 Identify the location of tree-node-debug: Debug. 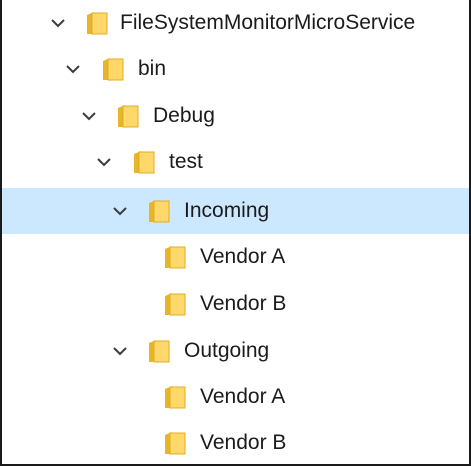
(235, 116).